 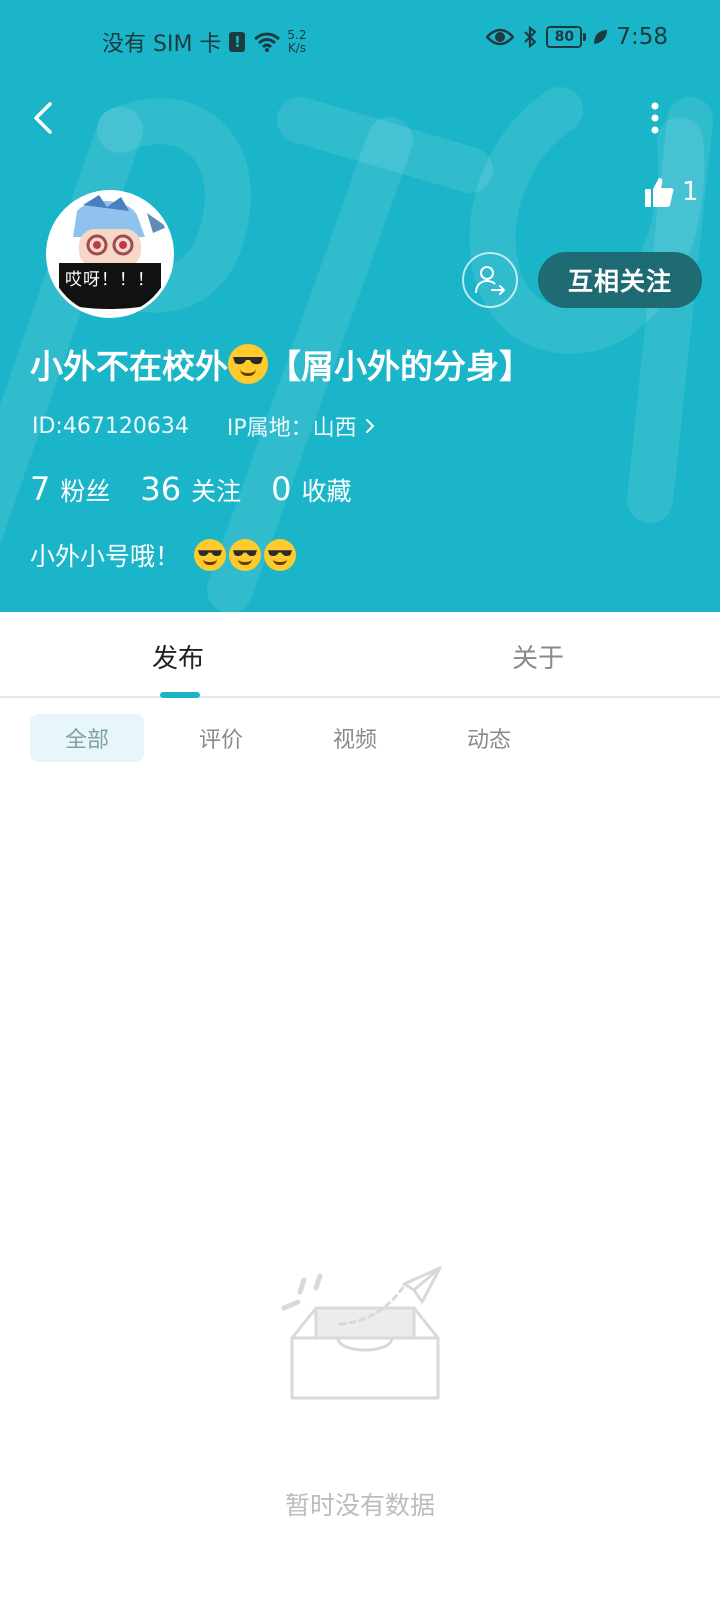 I want to click on id-line: ID:467120634 IP属地：山西, so click(x=203, y=426).